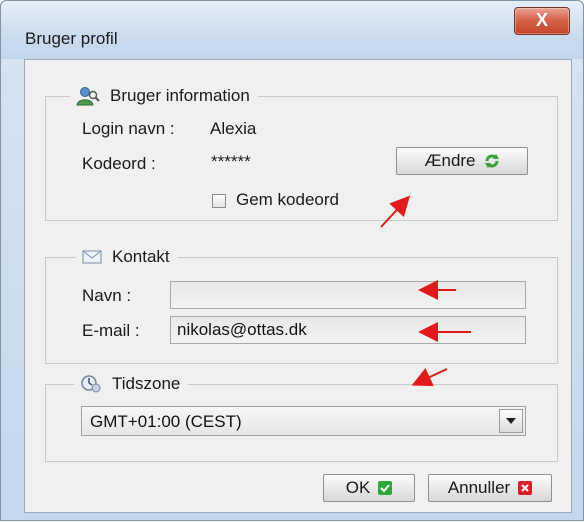 Image resolution: width=584 pixels, height=522 pixels. I want to click on password-label: Kodeord :, so click(119, 163).